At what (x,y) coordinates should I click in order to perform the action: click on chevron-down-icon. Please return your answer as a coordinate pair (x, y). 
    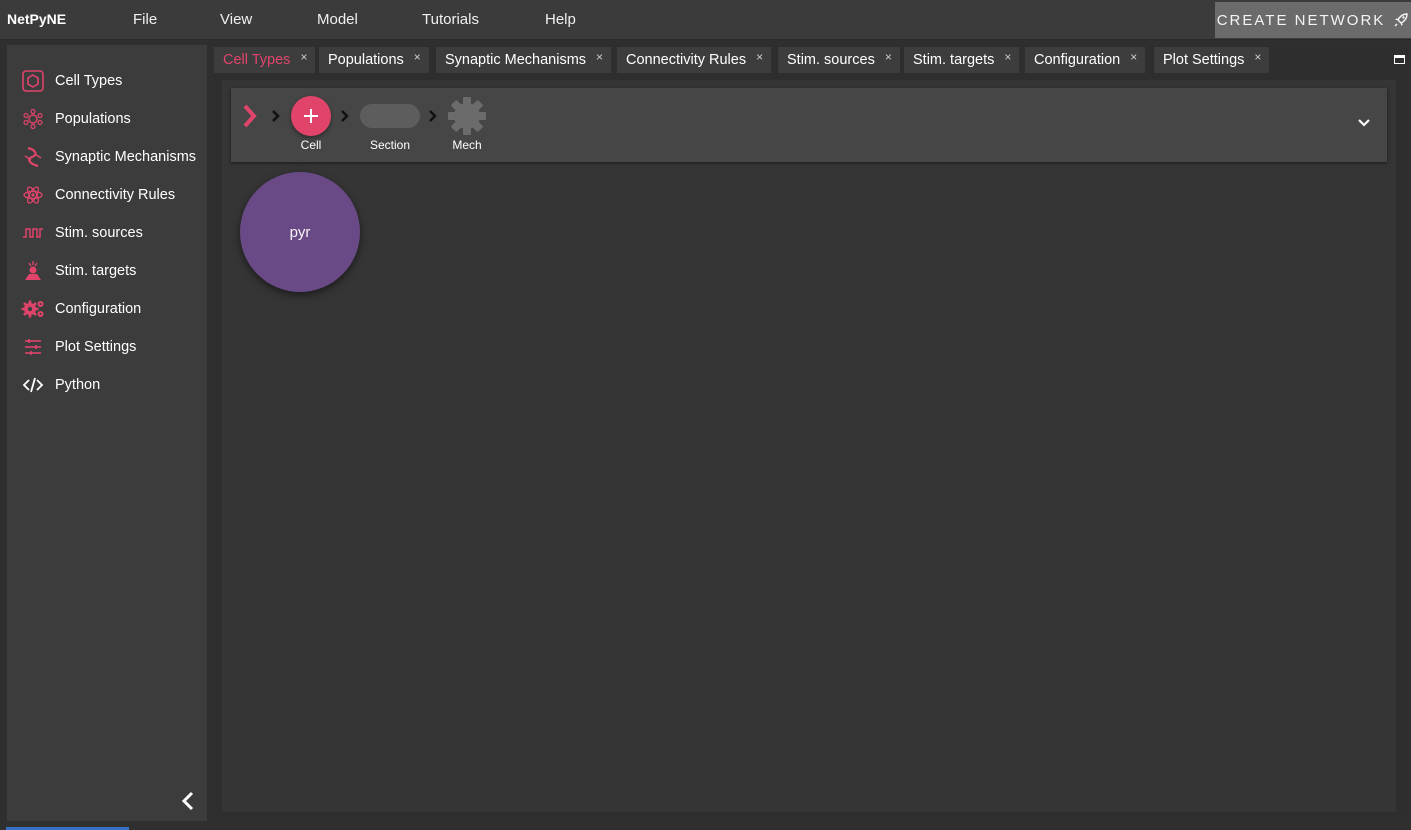
    Looking at the image, I should click on (1364, 123).